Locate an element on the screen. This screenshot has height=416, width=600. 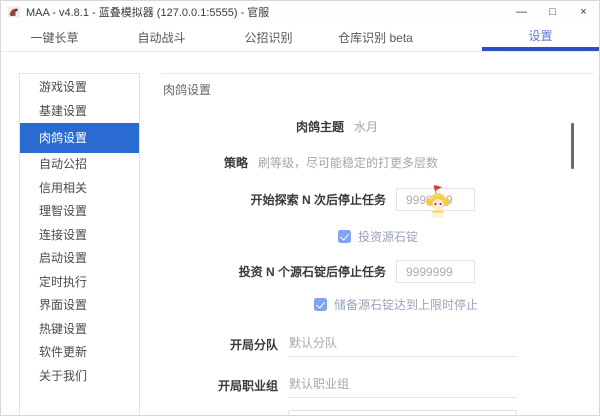
squad-row: 开局分队 默认分队 is located at coordinates (377, 344).